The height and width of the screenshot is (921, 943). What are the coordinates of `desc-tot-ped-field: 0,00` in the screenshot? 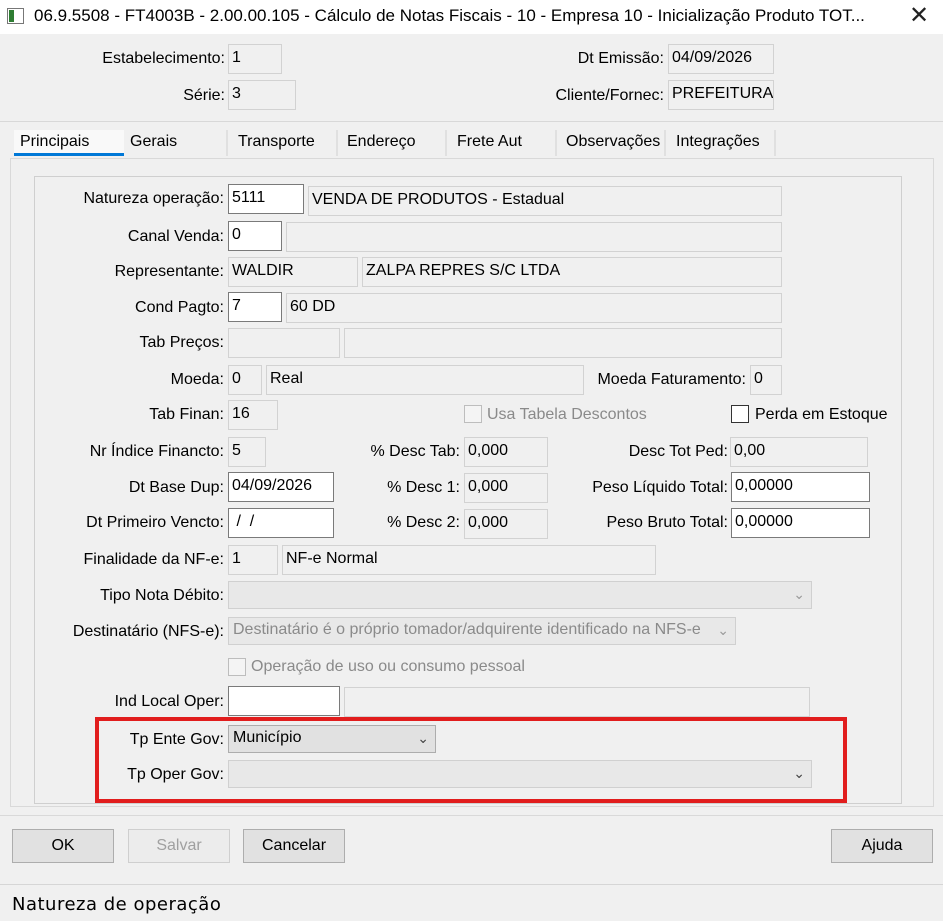 It's located at (799, 452).